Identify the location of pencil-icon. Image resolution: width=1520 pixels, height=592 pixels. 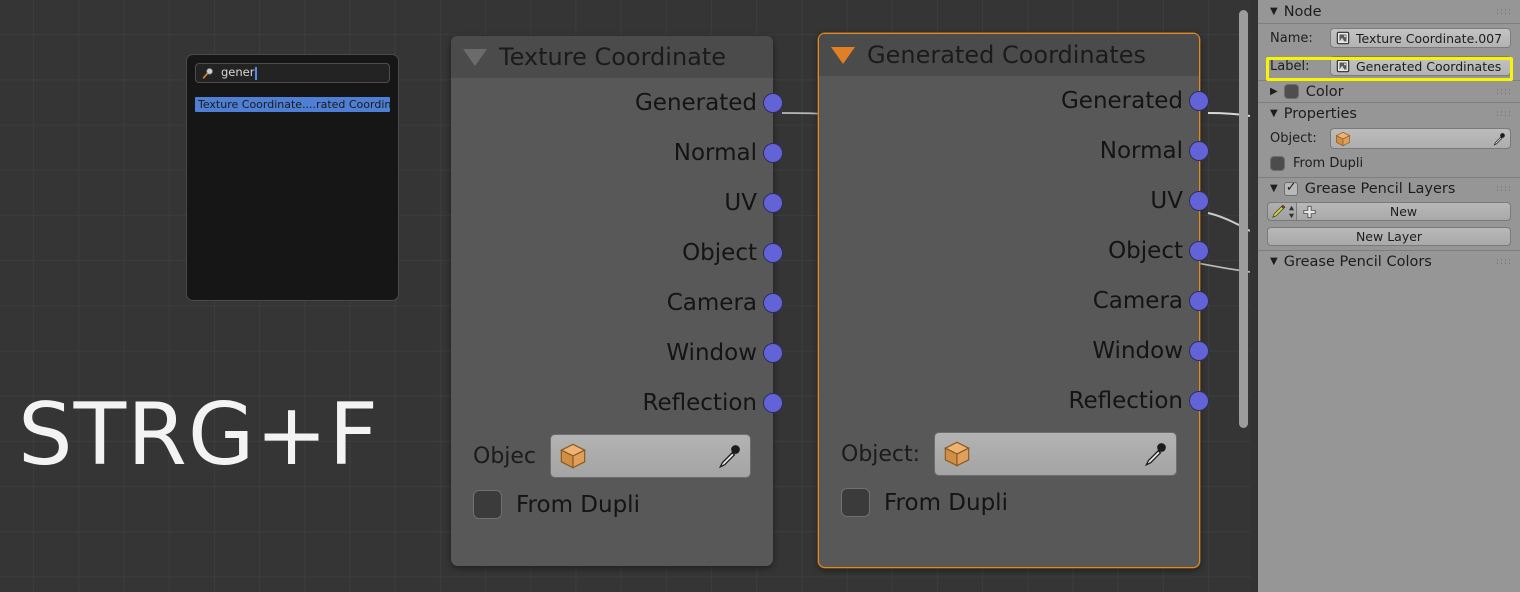
(1278, 211).